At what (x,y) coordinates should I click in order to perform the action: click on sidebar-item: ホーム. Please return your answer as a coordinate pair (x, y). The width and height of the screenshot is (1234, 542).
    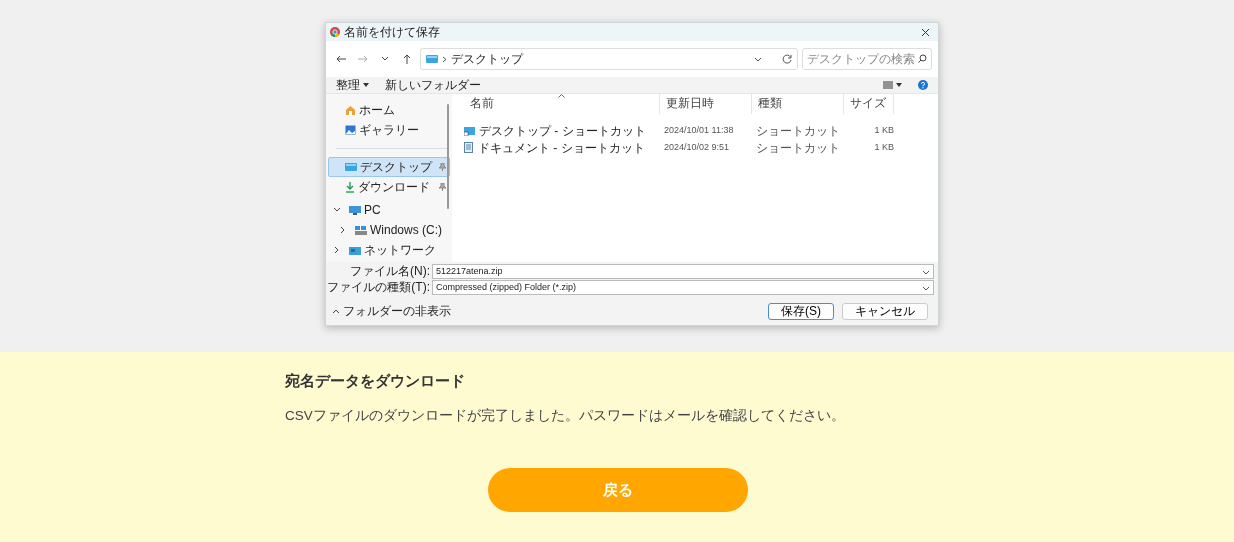
    Looking at the image, I should click on (389, 110).